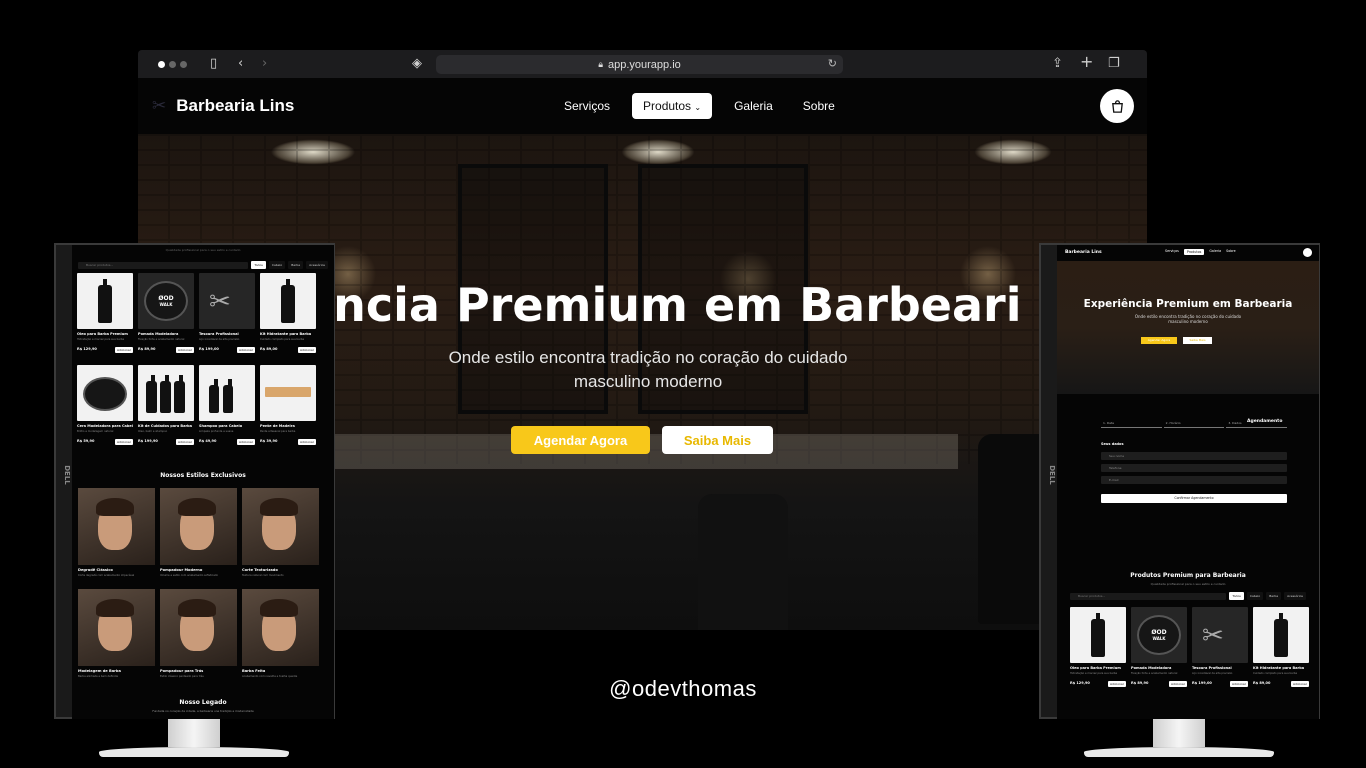 The width and height of the screenshot is (1366, 768). I want to click on product-title: Óleo para Barba Premium, so click(102, 334).